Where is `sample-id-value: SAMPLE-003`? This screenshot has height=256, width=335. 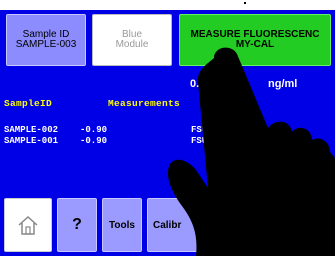 sample-id-value: SAMPLE-003 is located at coordinates (46, 44).